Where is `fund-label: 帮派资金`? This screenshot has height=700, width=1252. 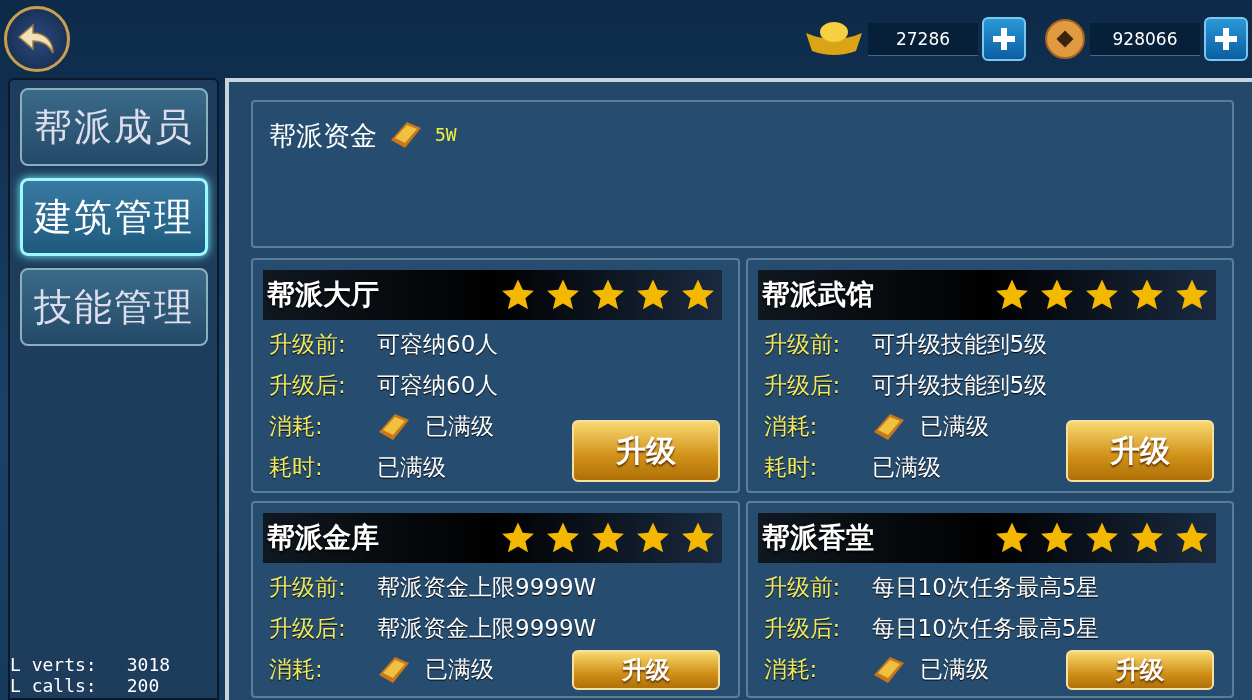 fund-label: 帮派资金 is located at coordinates (323, 136).